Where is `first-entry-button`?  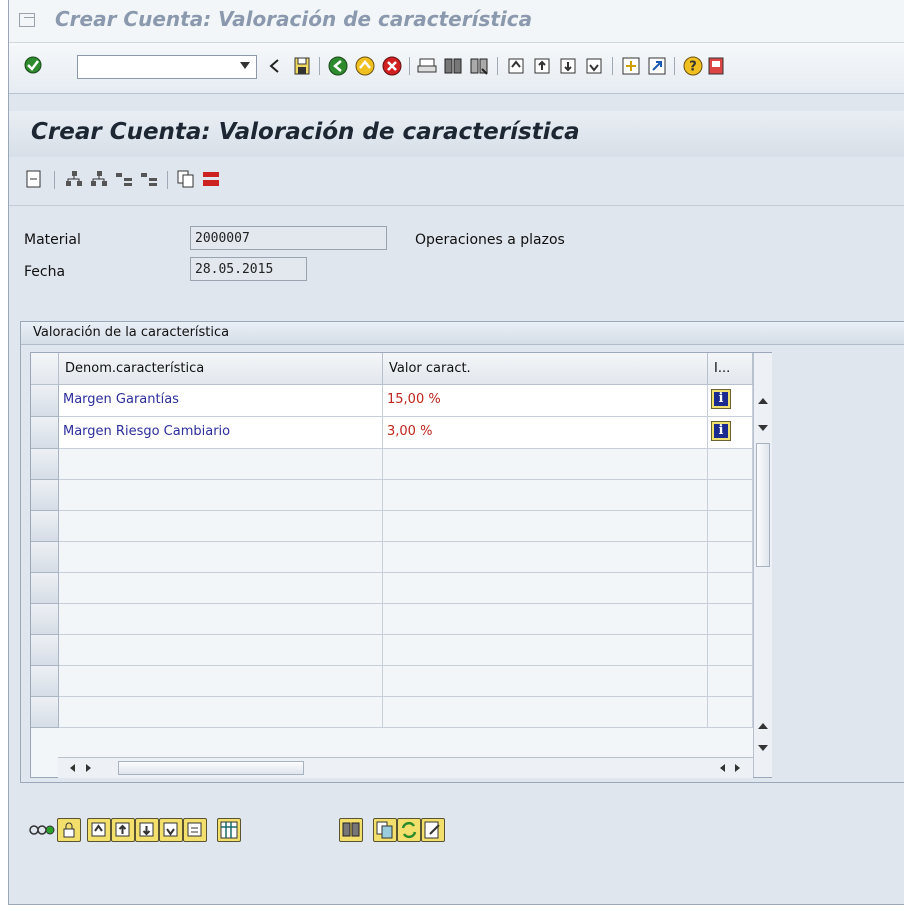
first-entry-button is located at coordinates (99, 830).